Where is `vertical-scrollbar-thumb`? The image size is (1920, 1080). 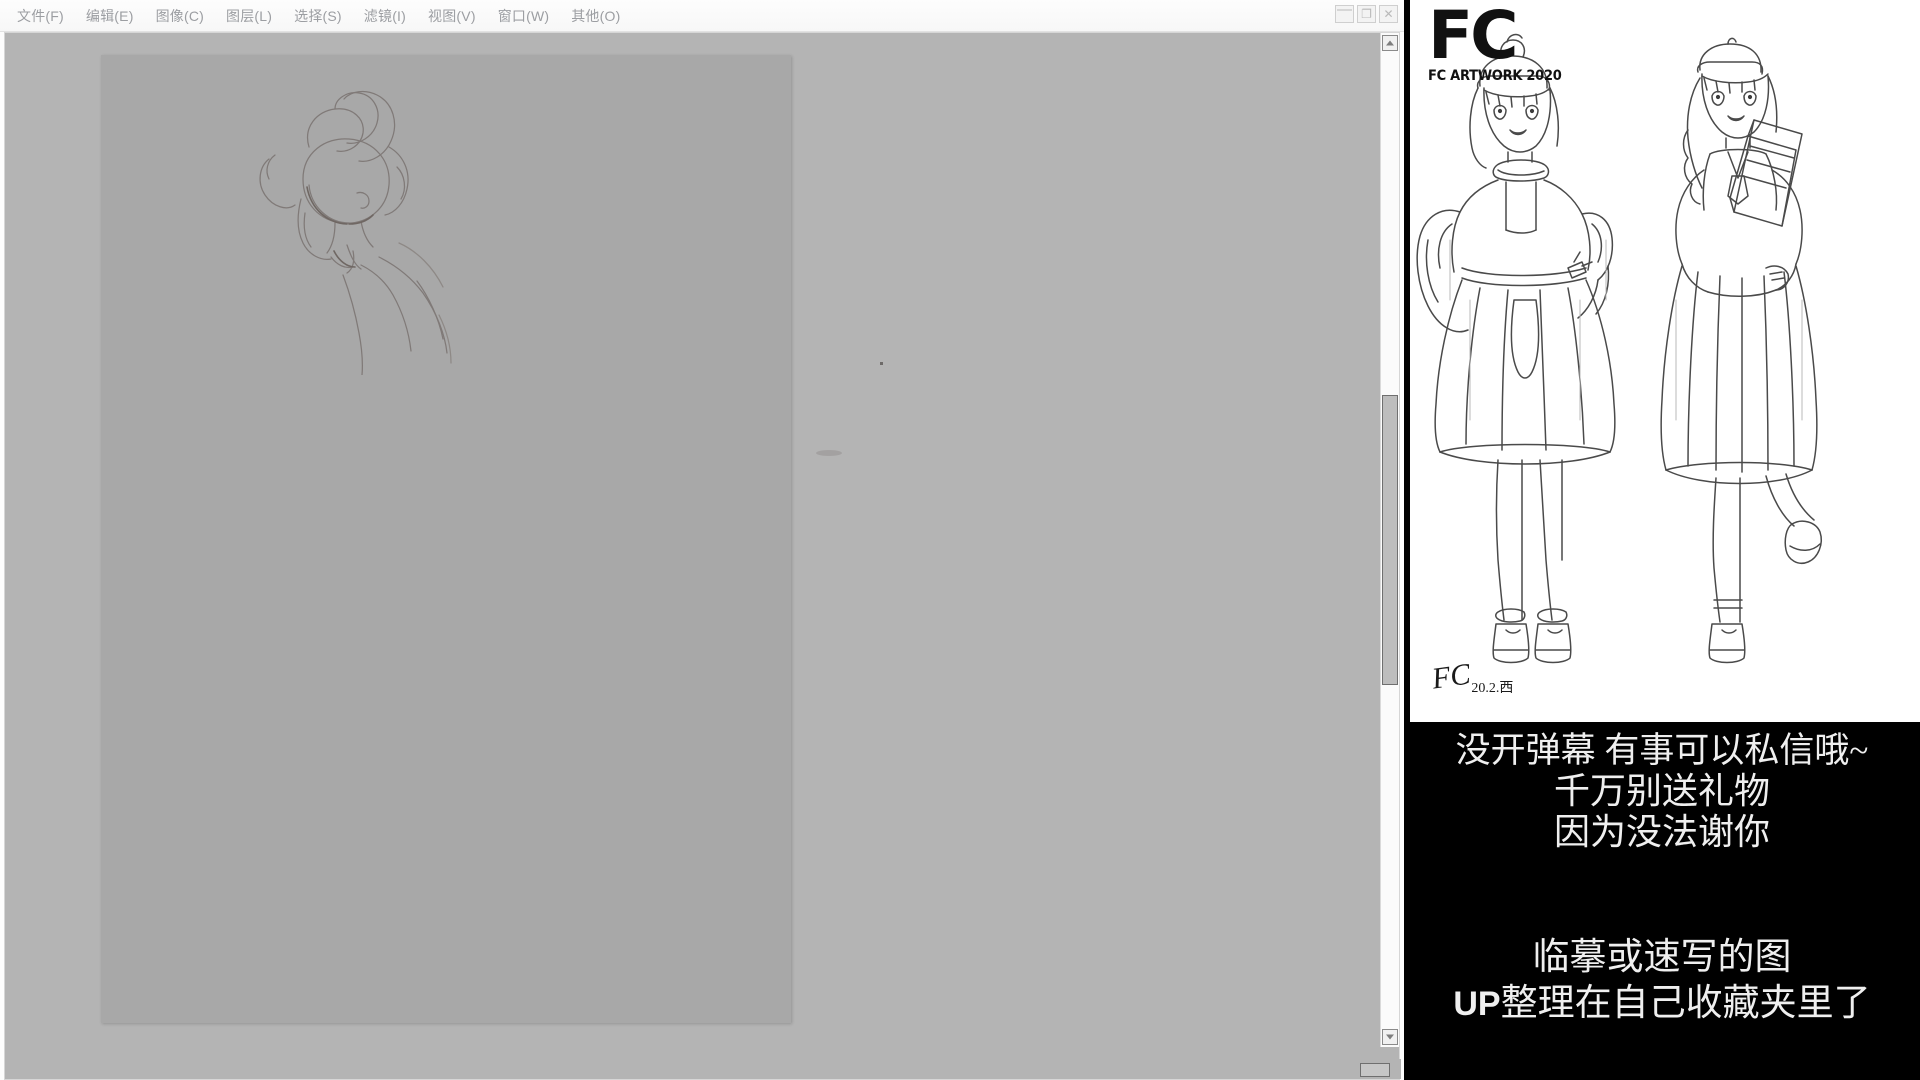
vertical-scrollbar-thumb is located at coordinates (1390, 540).